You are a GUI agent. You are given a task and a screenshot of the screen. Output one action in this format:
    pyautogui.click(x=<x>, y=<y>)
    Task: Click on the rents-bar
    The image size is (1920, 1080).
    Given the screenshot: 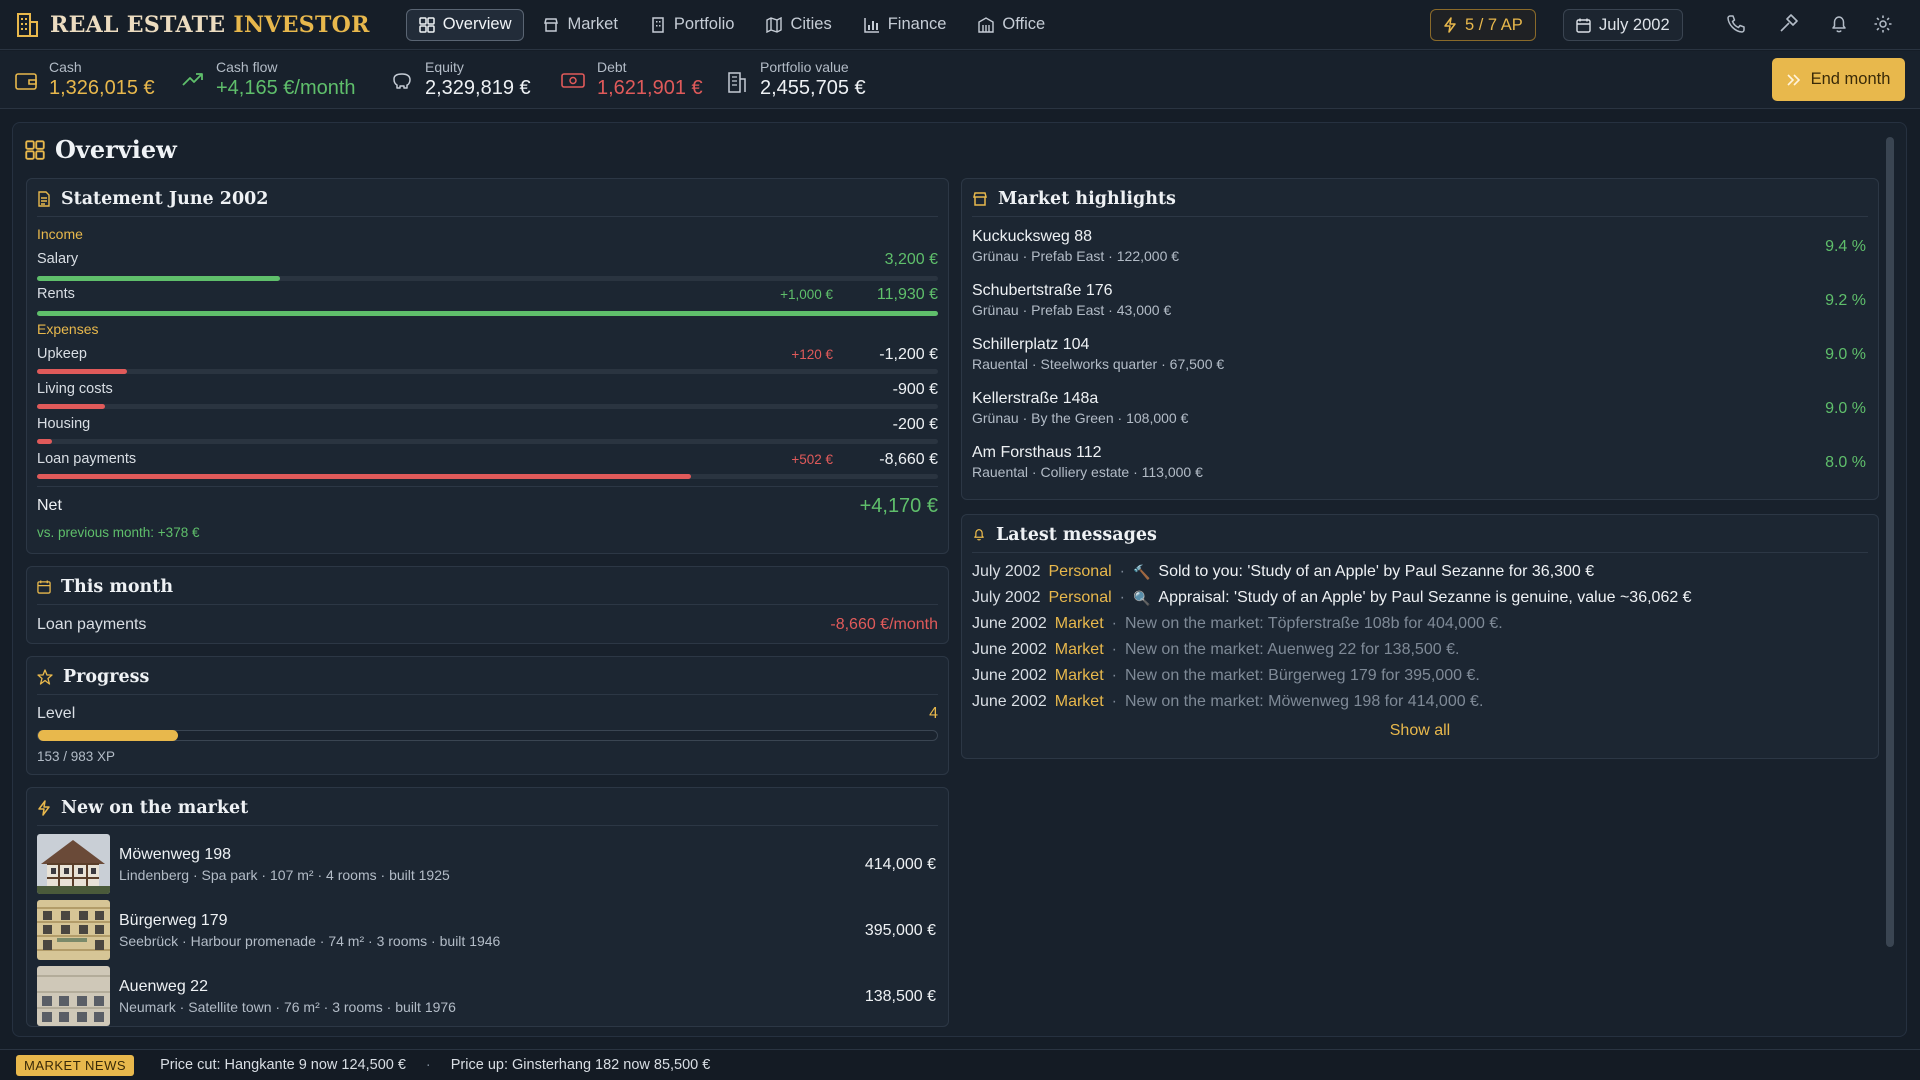 What is the action you would take?
    pyautogui.click(x=487, y=313)
    